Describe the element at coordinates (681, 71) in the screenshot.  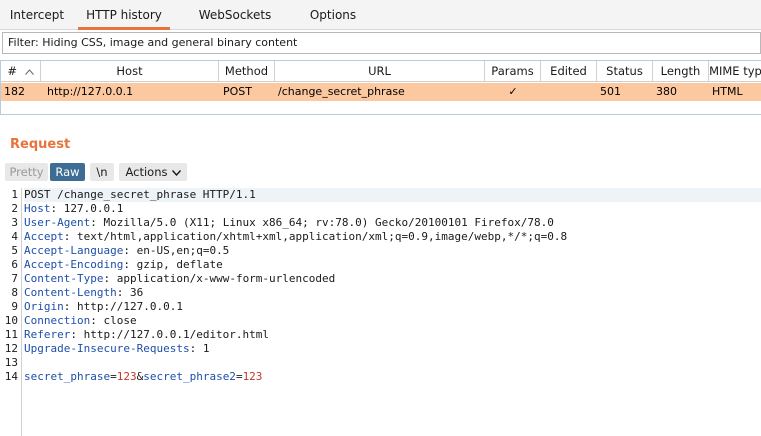
I see `column-header-length: Length` at that location.